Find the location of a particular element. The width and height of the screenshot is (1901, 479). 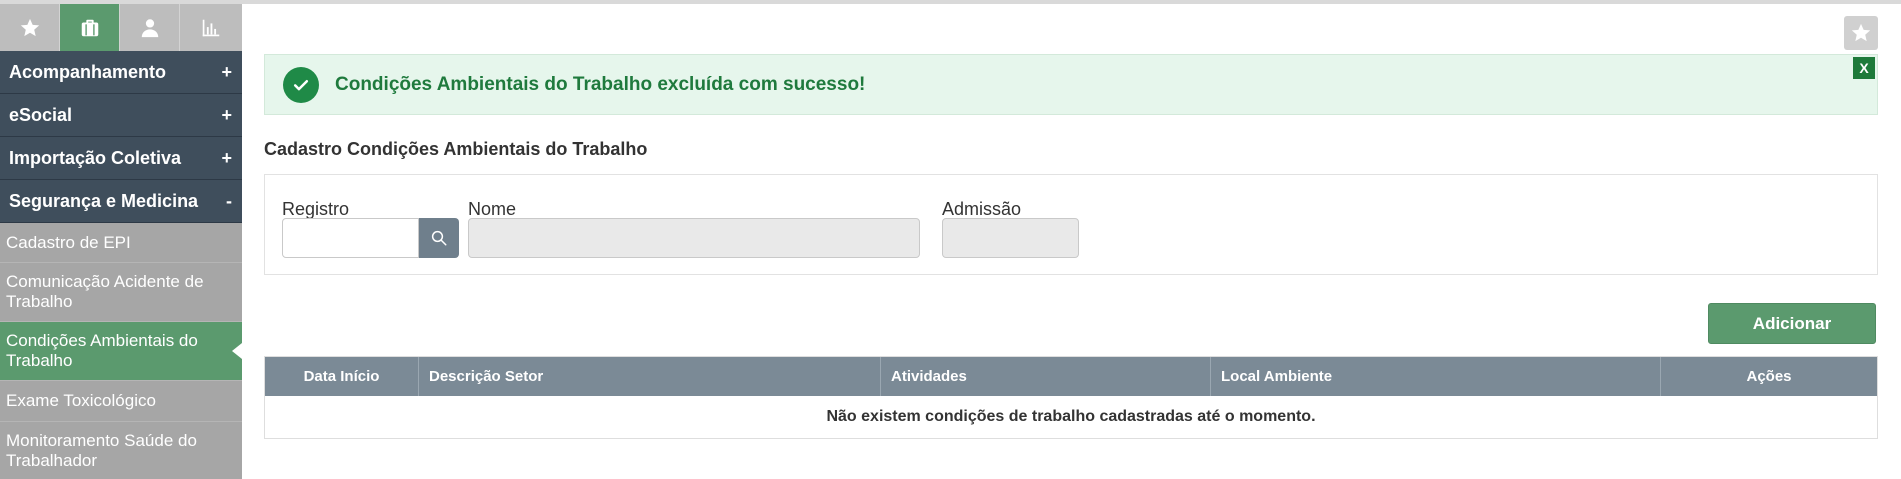

sidebar-item-label: Exame Toxicológico is located at coordinates (81, 400).